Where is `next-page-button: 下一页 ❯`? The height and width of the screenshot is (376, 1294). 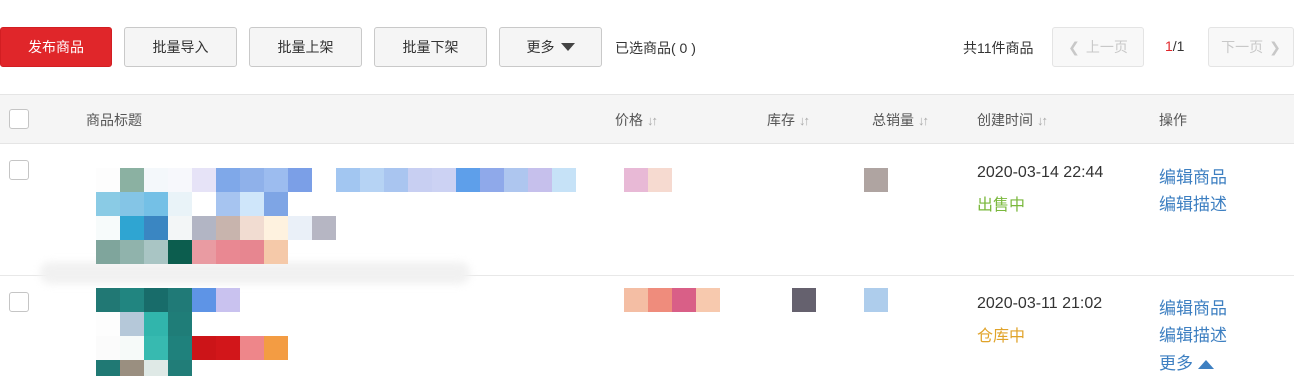 next-page-button: 下一页 ❯ is located at coordinates (1251, 47).